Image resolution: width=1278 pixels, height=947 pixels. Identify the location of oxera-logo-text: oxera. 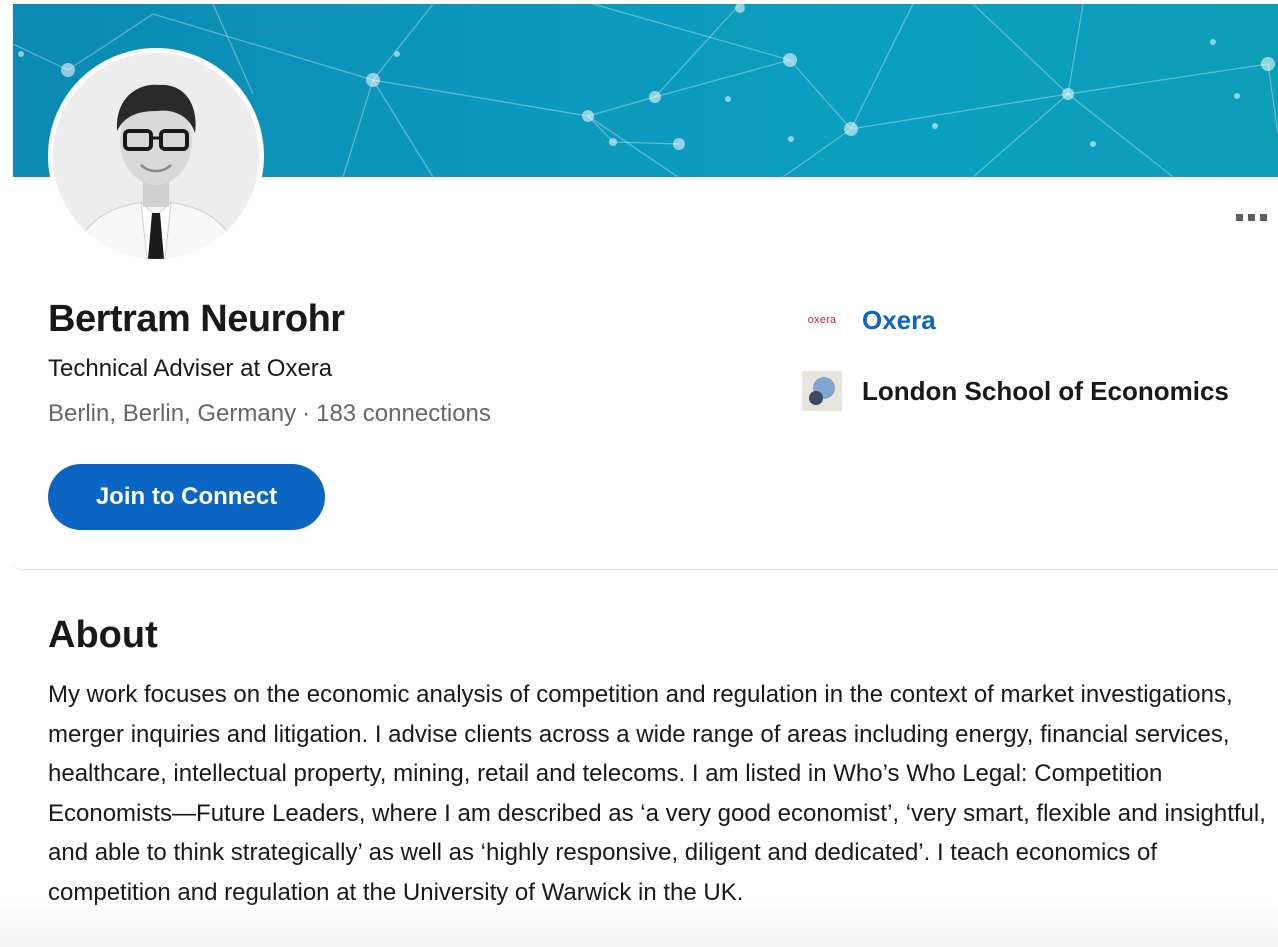
(822, 320).